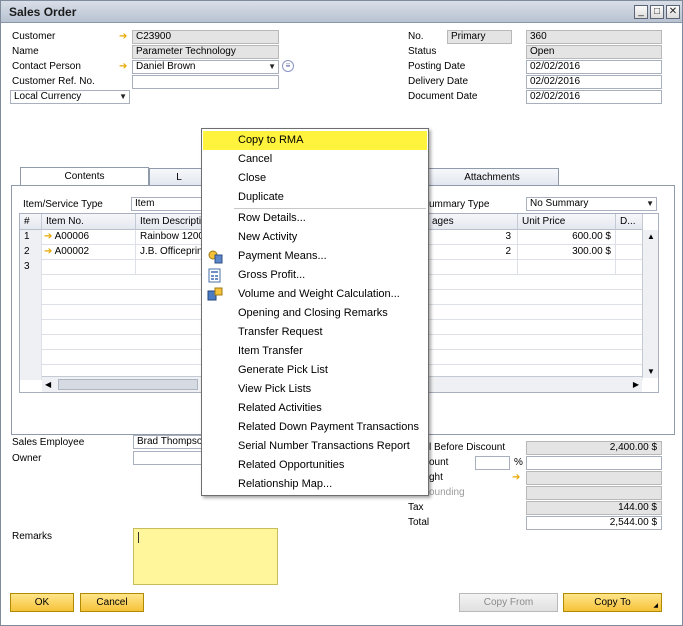 This screenshot has width=683, height=626. I want to click on menu-item-cancel: Cancel, so click(315, 159).